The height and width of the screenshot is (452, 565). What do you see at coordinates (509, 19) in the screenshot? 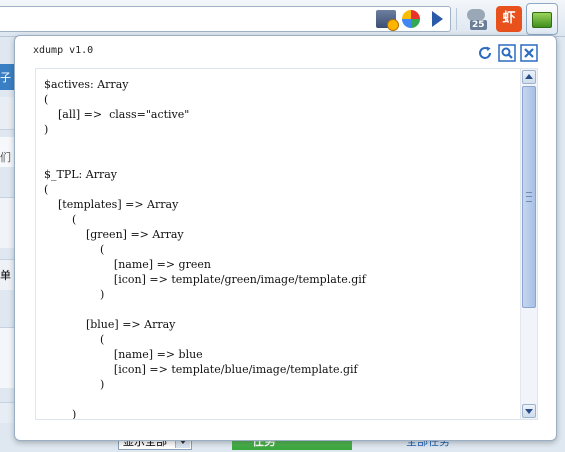
I see `shrimp-extension-button: 虾` at bounding box center [509, 19].